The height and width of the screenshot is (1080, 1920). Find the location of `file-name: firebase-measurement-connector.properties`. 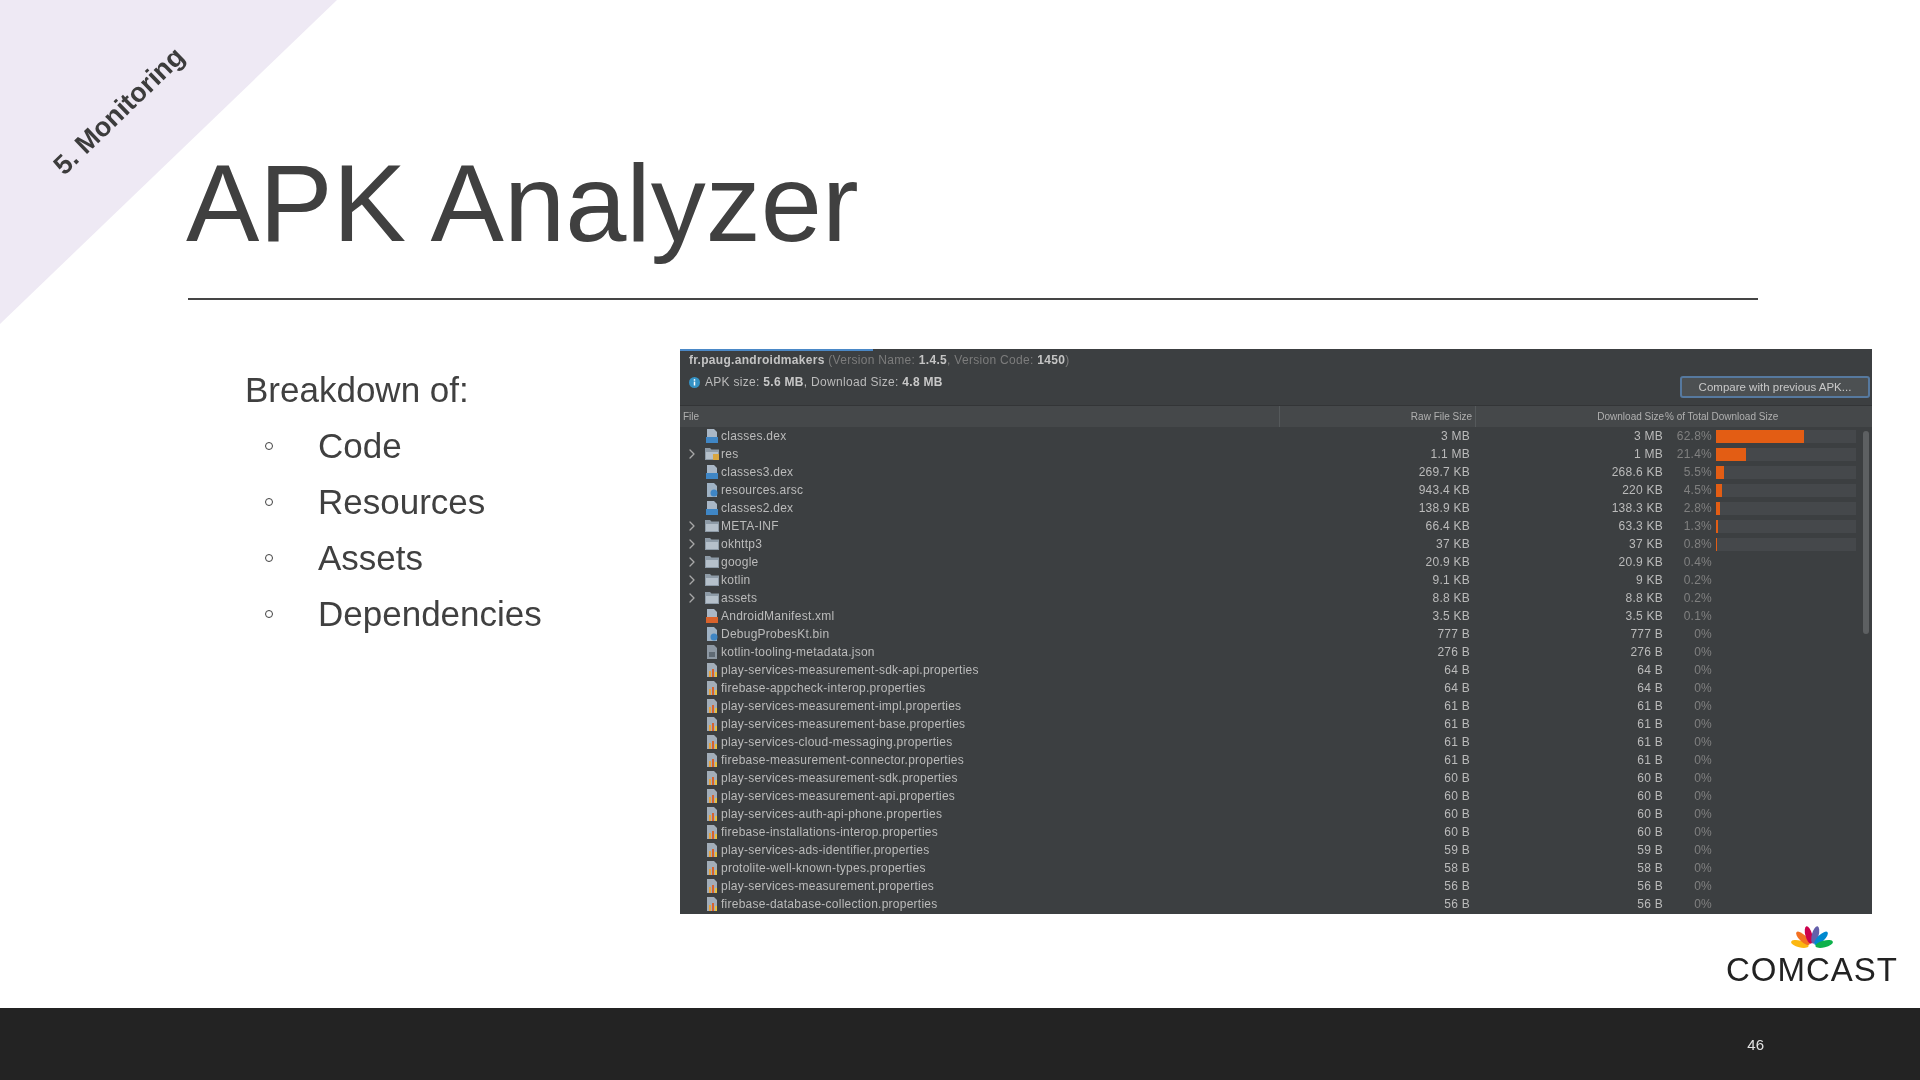

file-name: firebase-measurement-connector.properties is located at coordinates (843, 760).